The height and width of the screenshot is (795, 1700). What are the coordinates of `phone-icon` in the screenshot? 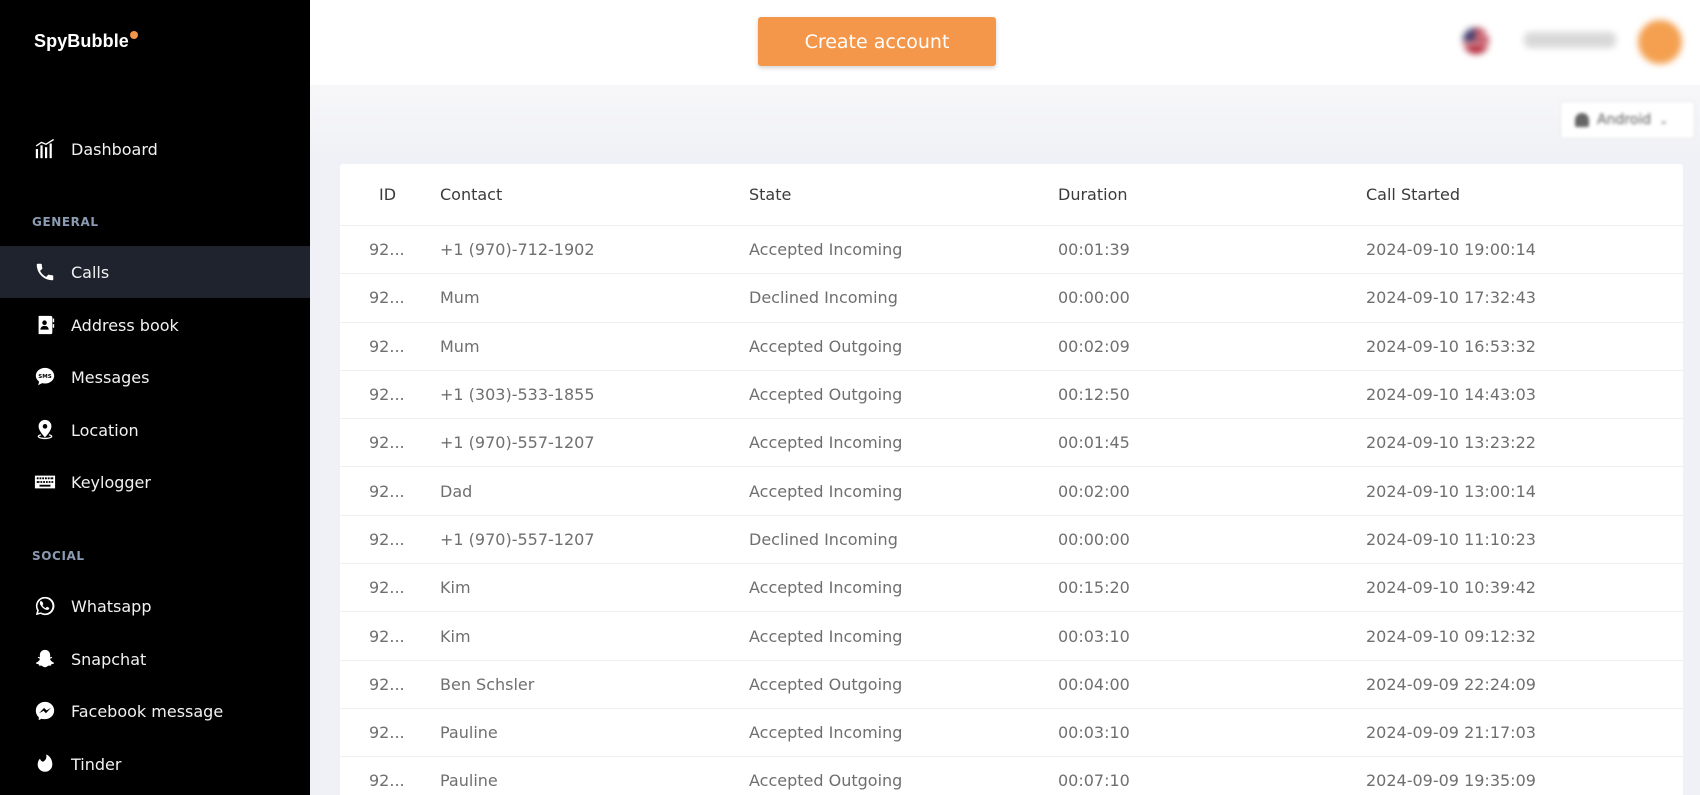 It's located at (45, 272).